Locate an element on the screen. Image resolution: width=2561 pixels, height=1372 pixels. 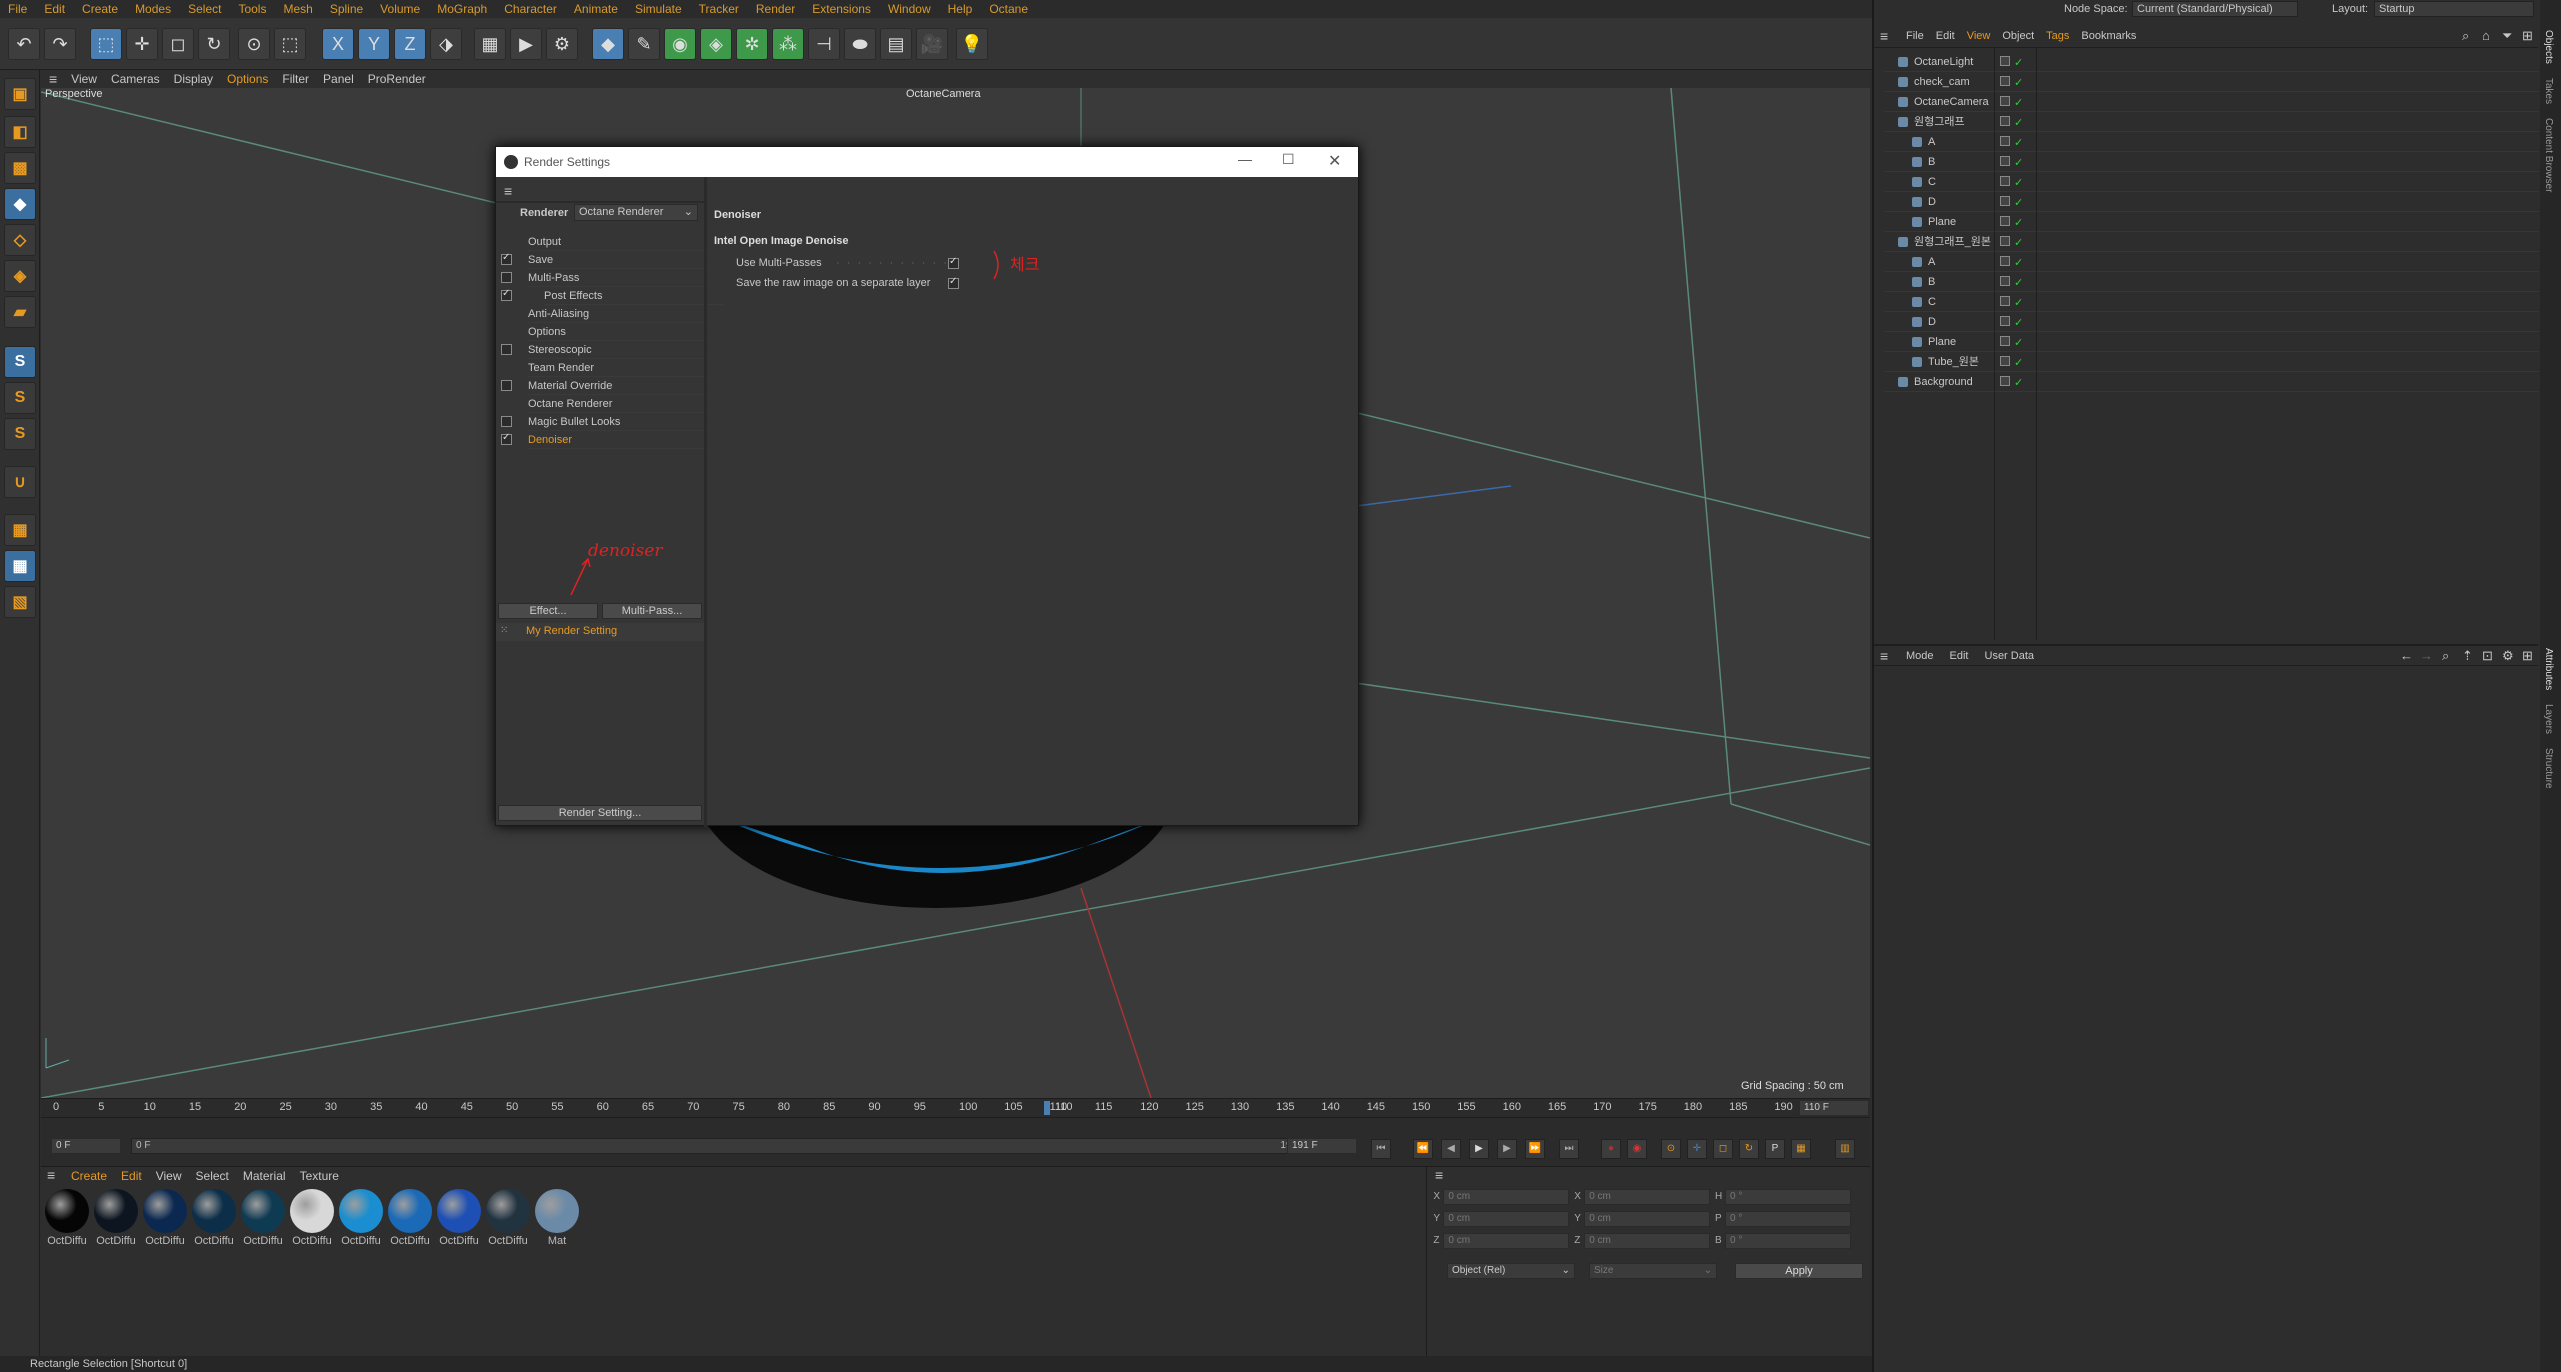
cloner-icon: ⁂ is located at coordinates (788, 44).